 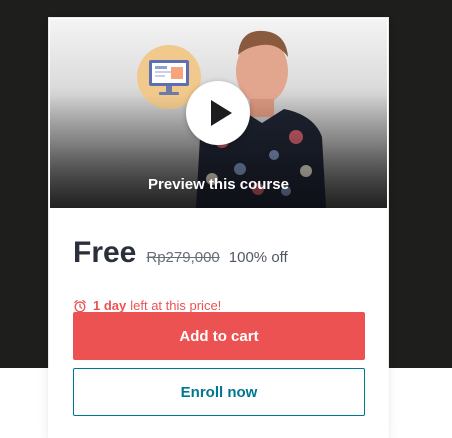 What do you see at coordinates (258, 257) in the screenshot?
I see `discount-percent: 100% off` at bounding box center [258, 257].